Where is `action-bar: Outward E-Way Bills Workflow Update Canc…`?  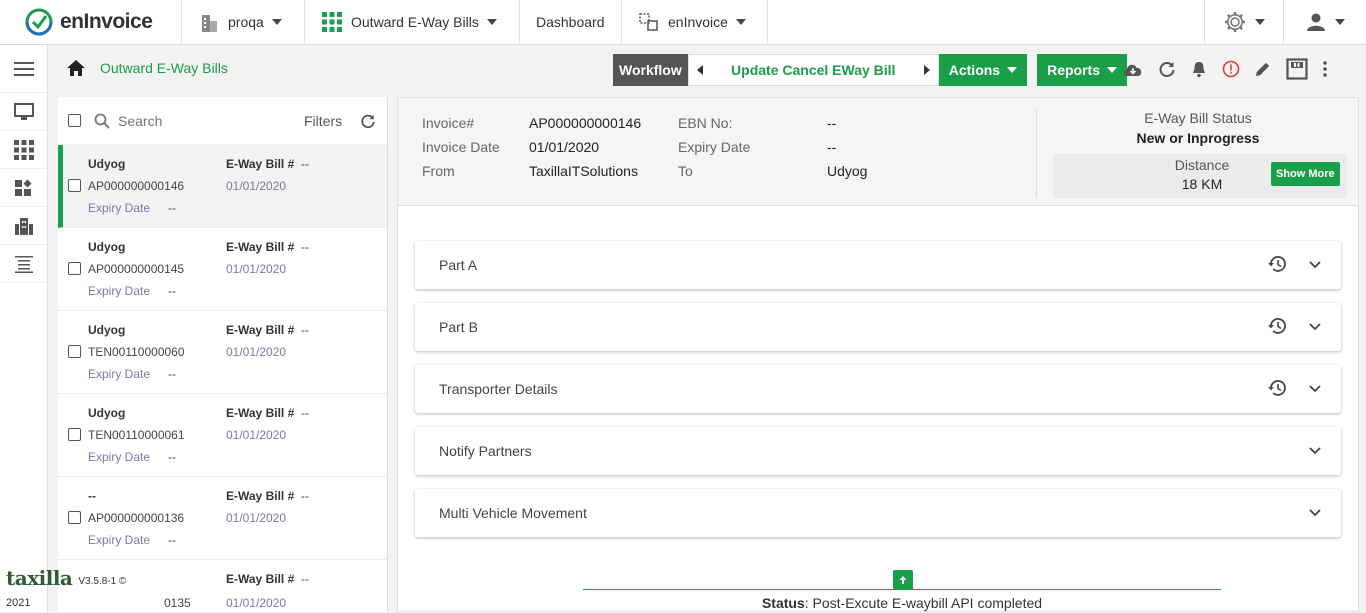 action-bar: Outward E-Way Bills Workflow Update Canc… is located at coordinates (707, 71).